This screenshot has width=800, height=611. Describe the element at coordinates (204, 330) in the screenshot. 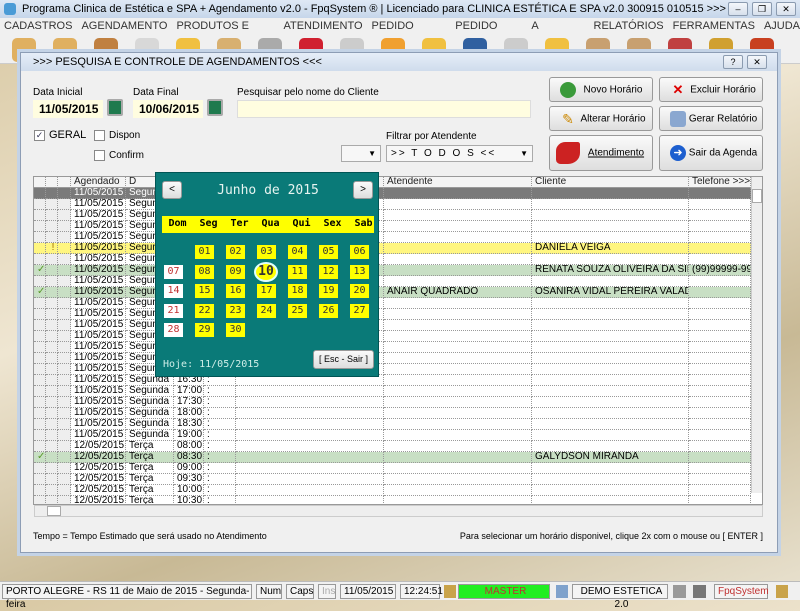

I see `calendar-day: 29` at that location.